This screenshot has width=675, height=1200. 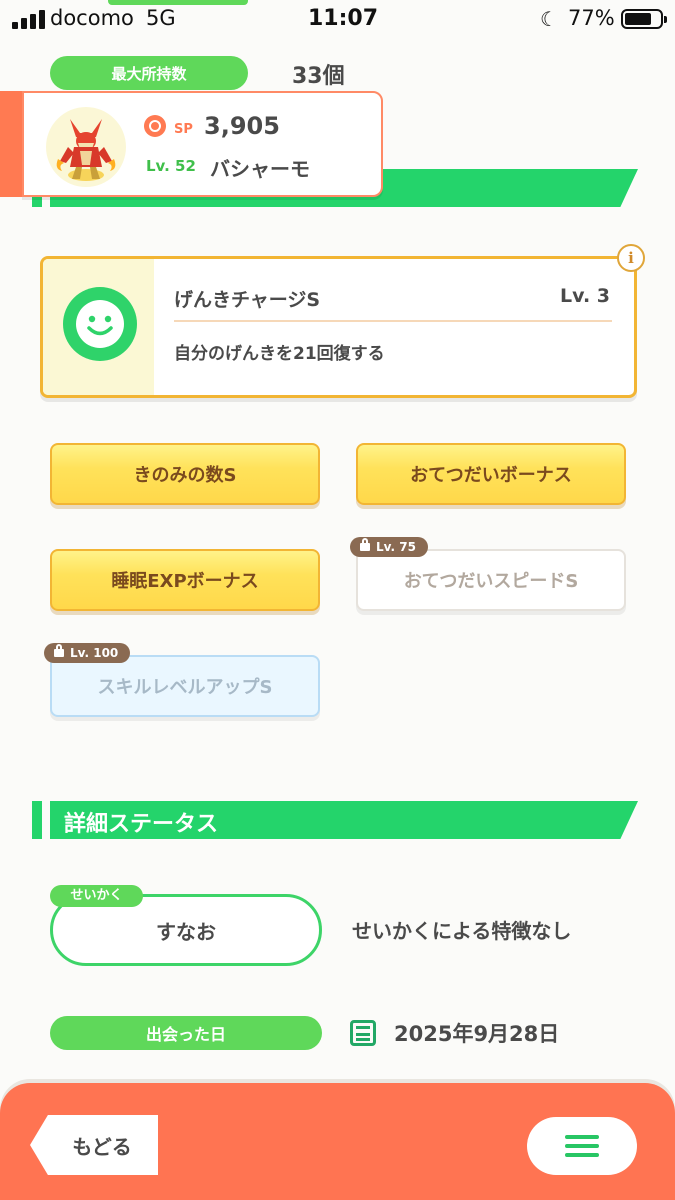 I want to click on pokemon-avatar, so click(x=86, y=147).